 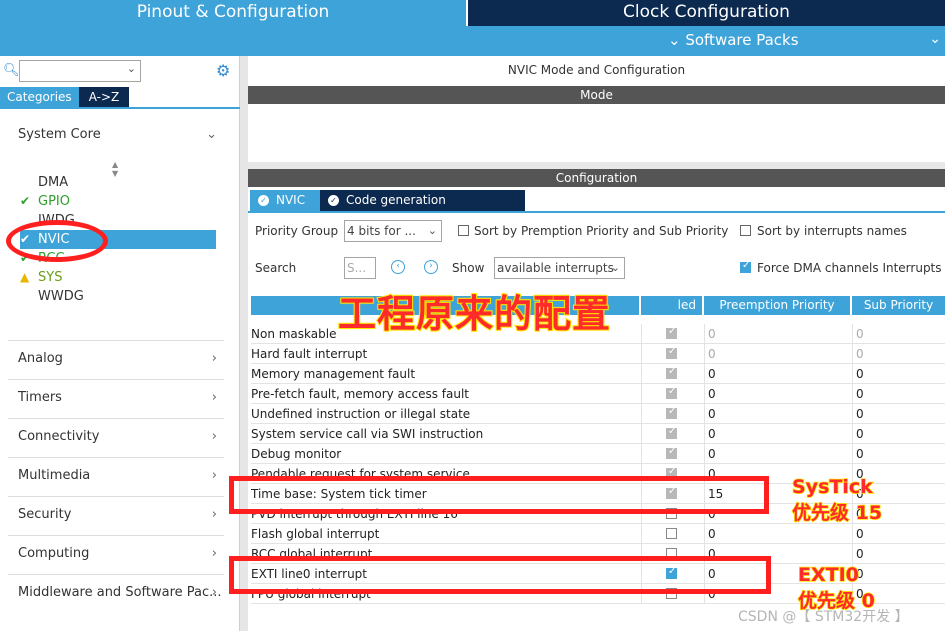 What do you see at coordinates (54, 475) in the screenshot?
I see `section-label: Multimedia` at bounding box center [54, 475].